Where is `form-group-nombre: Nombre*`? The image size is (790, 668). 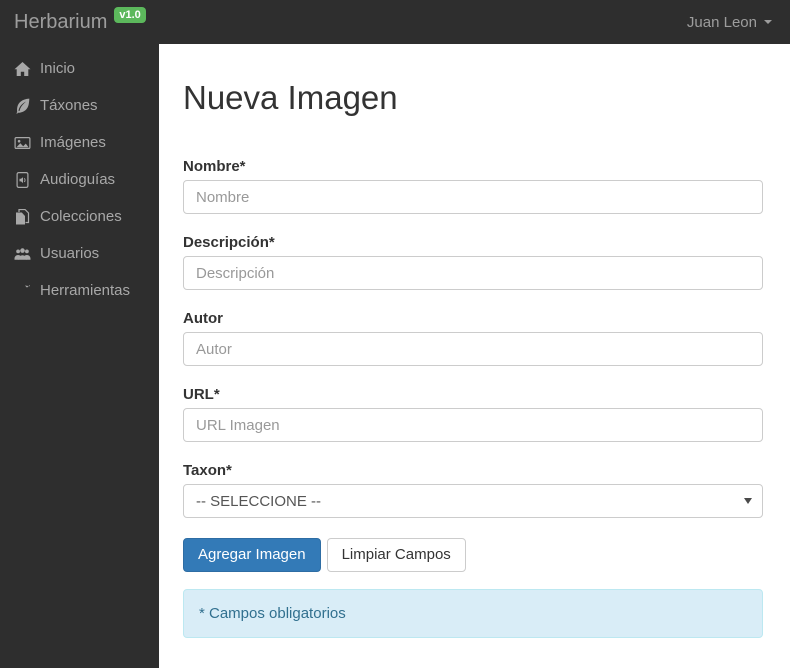
form-group-nombre: Nombre* is located at coordinates (473, 186).